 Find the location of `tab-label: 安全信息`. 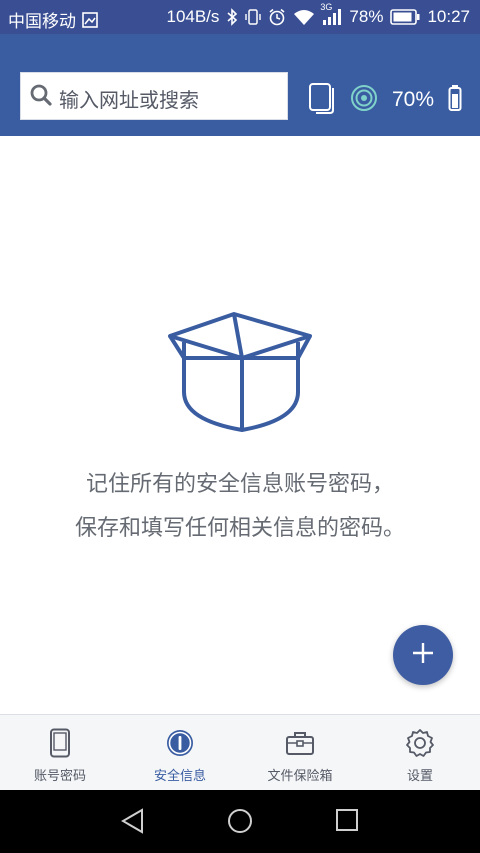

tab-label: 安全信息 is located at coordinates (179, 776).